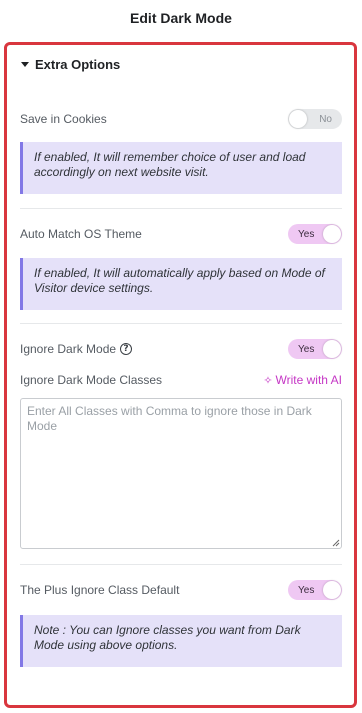 Image resolution: width=362 pixels, height=713 pixels. What do you see at coordinates (63, 119) in the screenshot?
I see `save-cookies-label: Save in Cookies` at bounding box center [63, 119].